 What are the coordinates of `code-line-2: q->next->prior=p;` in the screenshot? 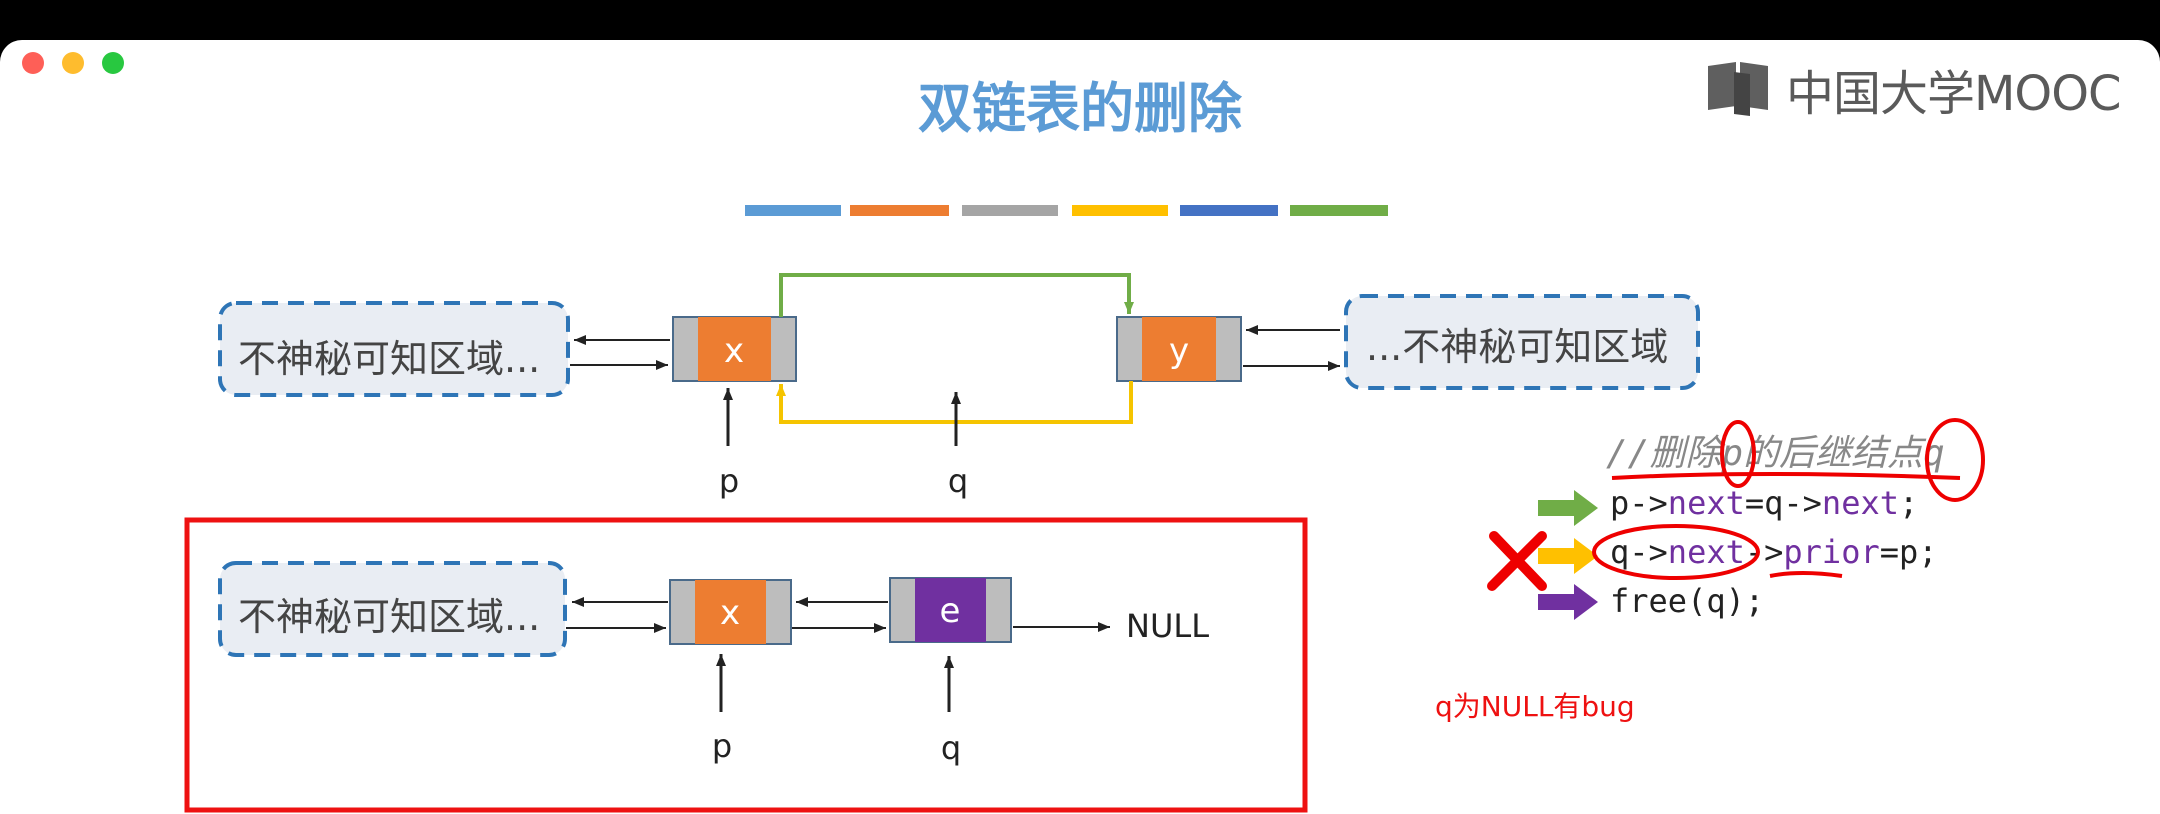 It's located at (1774, 552).